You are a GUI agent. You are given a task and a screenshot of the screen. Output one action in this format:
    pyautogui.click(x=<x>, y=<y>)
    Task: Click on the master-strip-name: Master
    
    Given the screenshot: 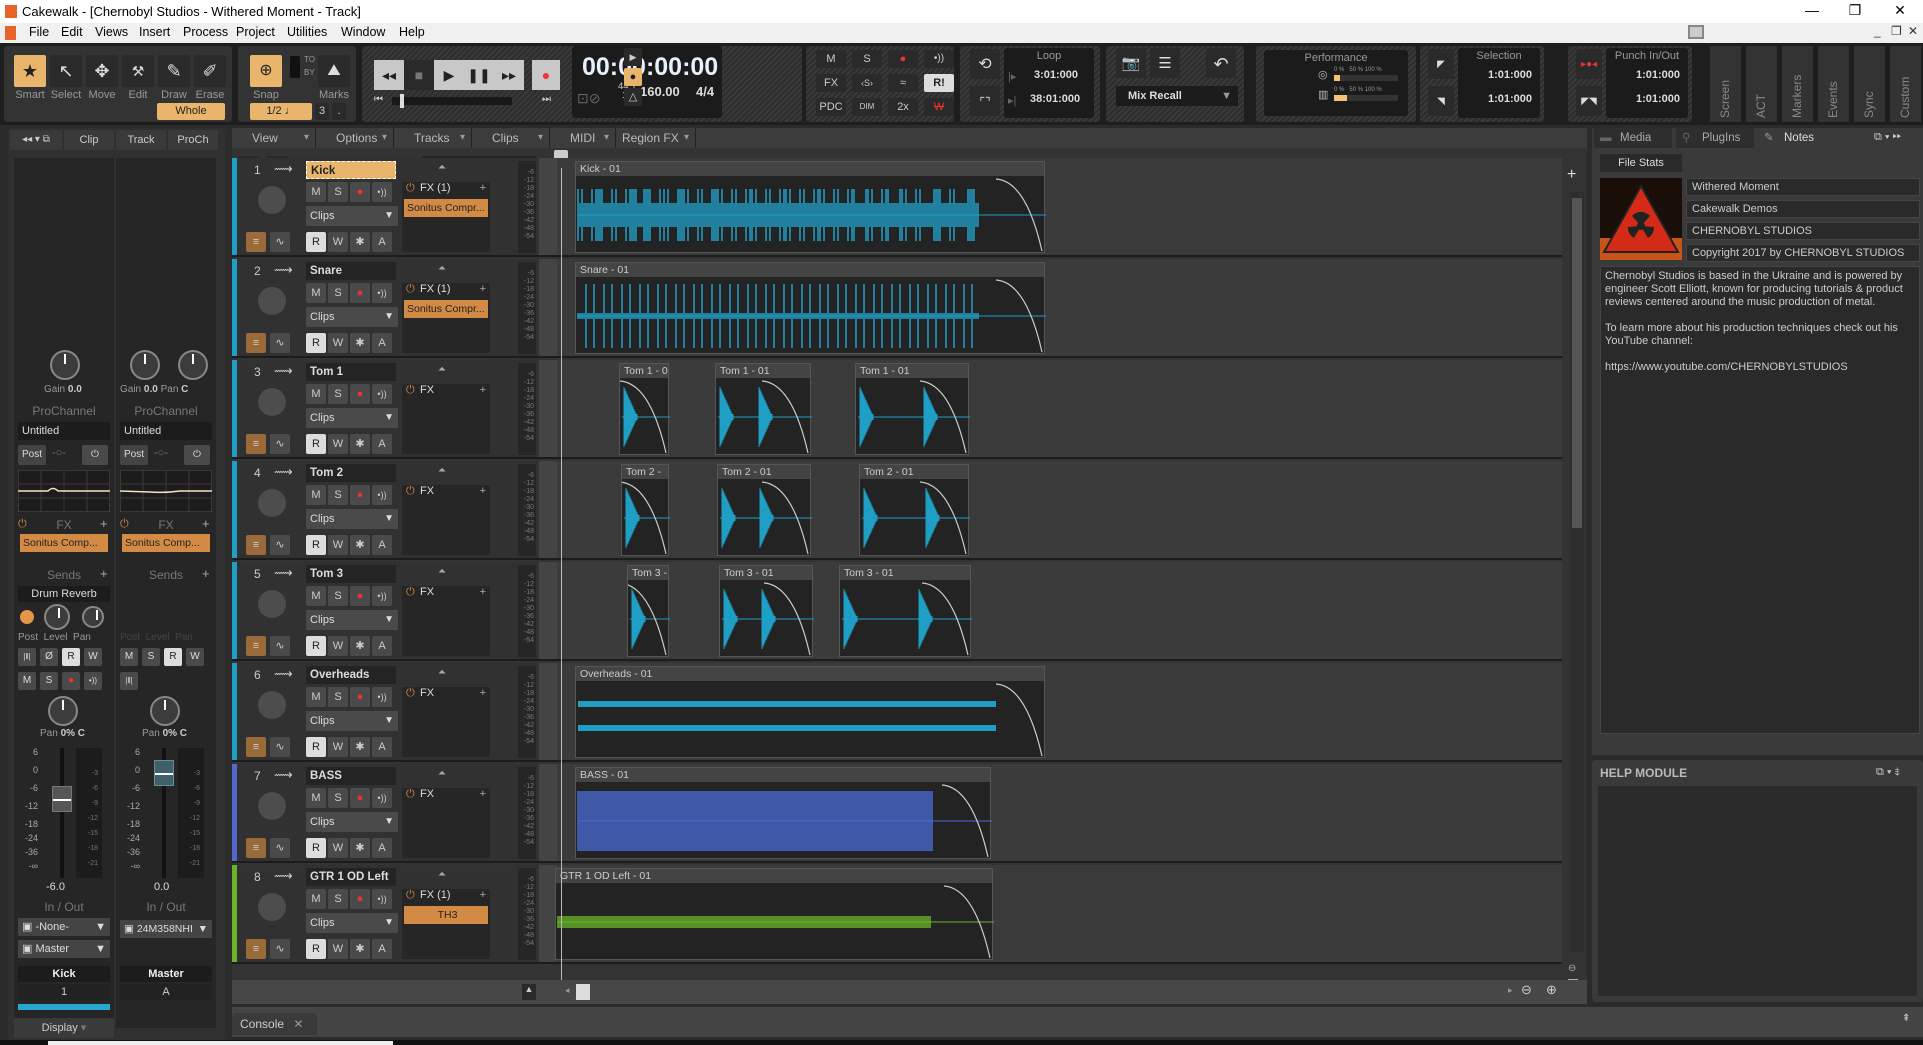 What is the action you would take?
    pyautogui.click(x=166, y=974)
    